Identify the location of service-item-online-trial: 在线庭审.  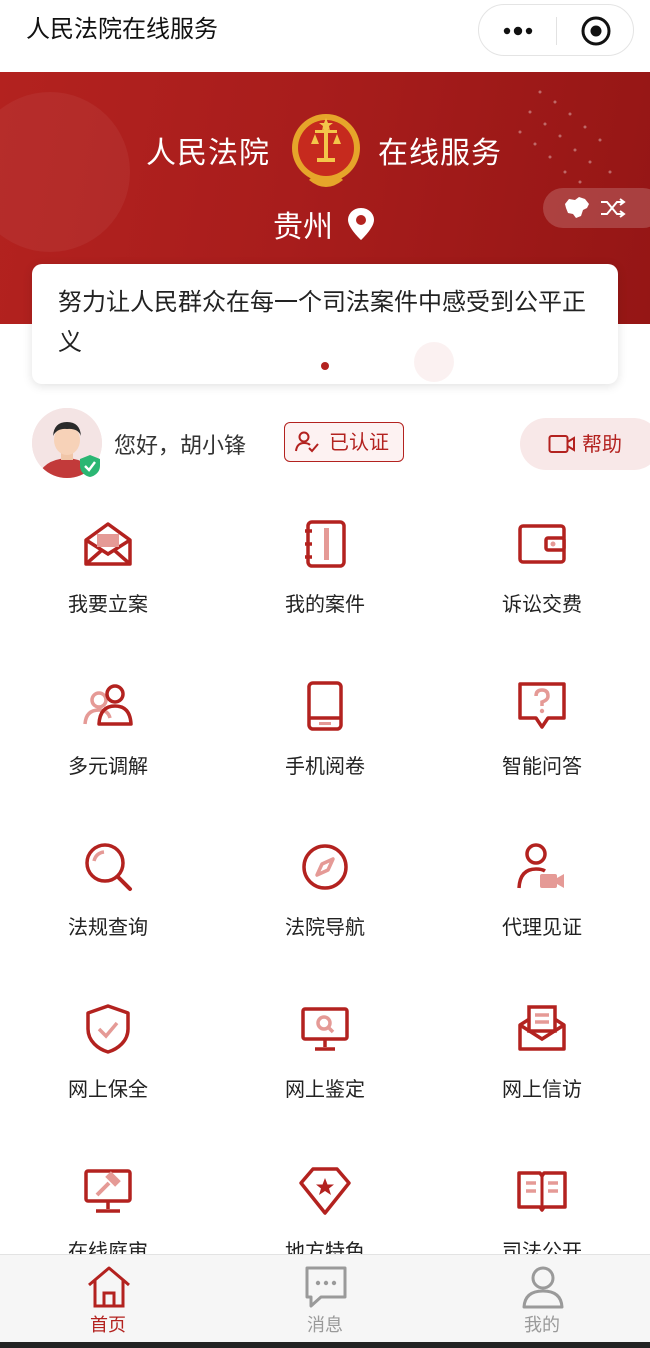
(108, 1200).